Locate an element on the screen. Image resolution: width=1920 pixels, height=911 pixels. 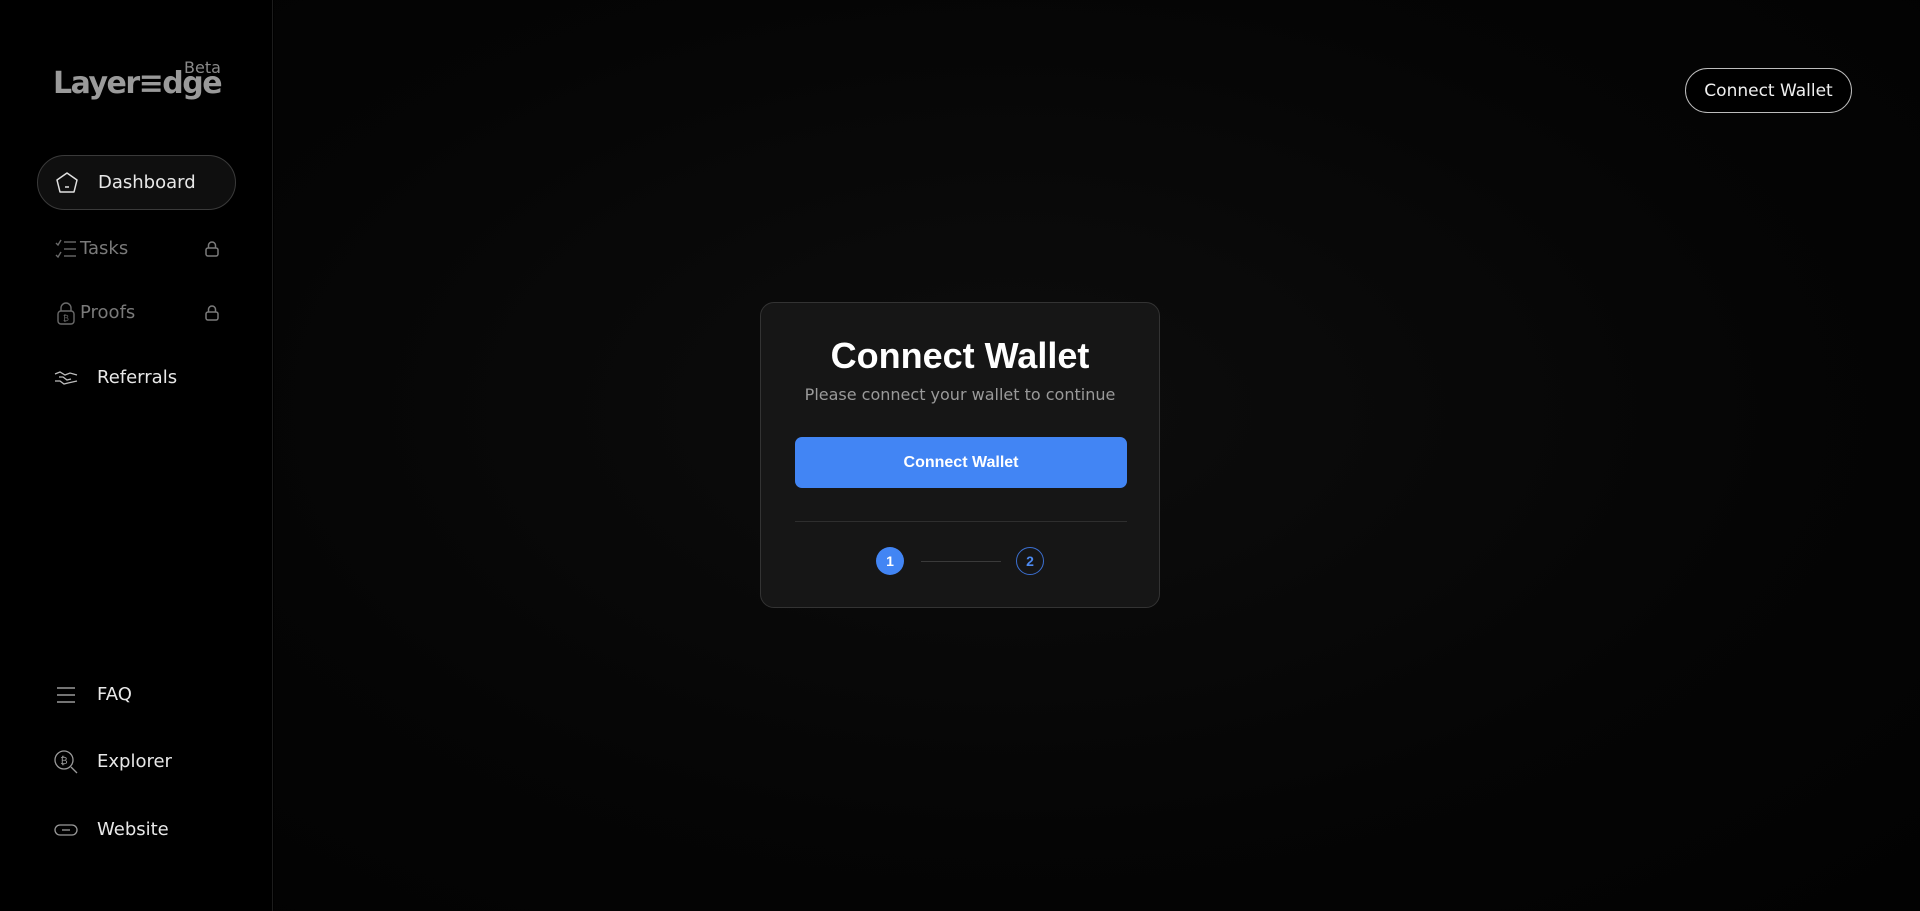
sidebar-item-proofs: ₿ Proofs is located at coordinates (136, 312).